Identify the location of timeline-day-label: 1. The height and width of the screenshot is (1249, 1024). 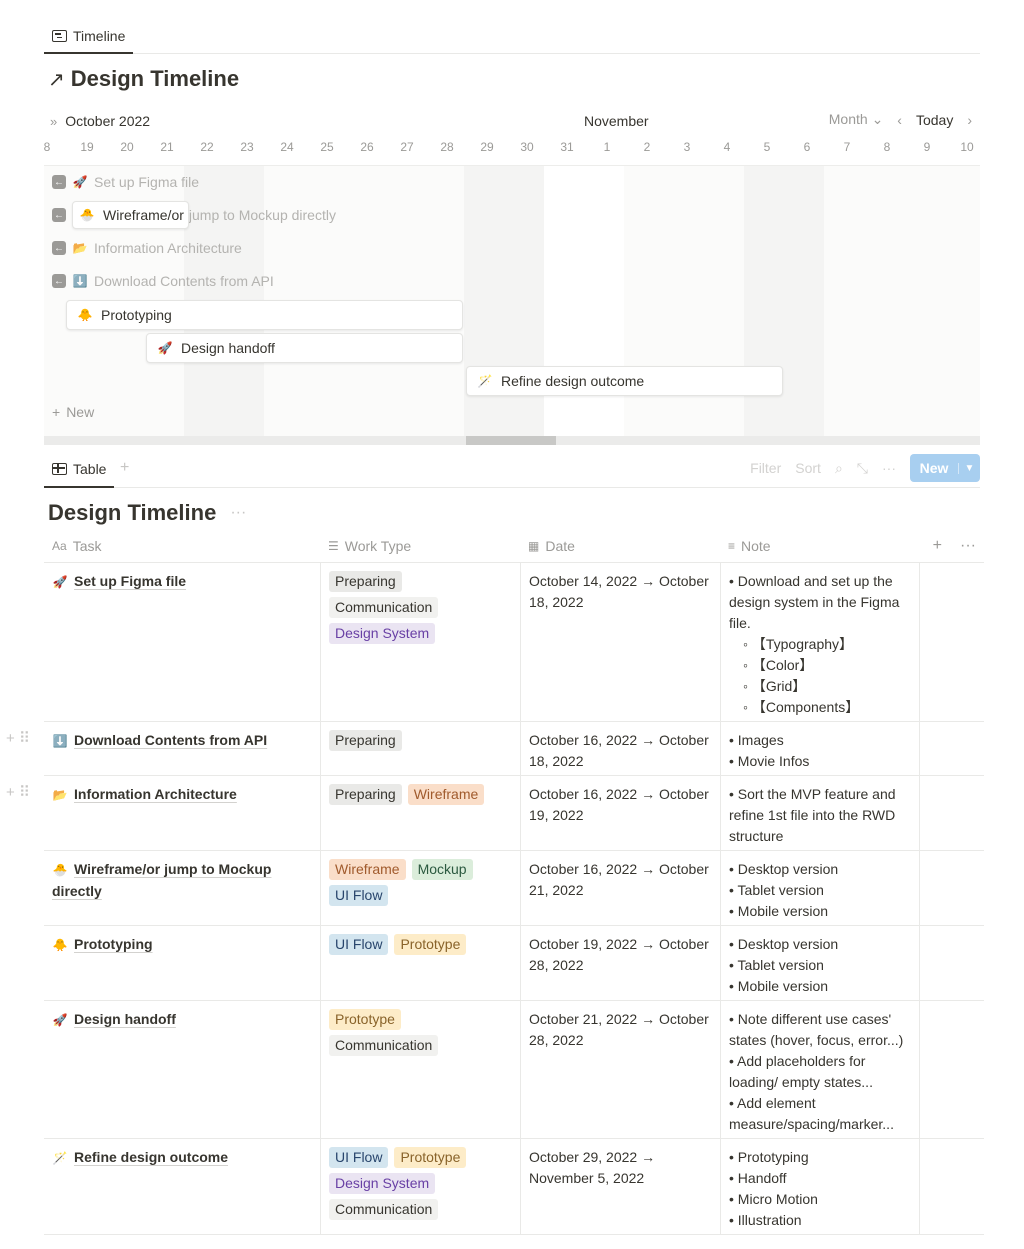
(607, 147).